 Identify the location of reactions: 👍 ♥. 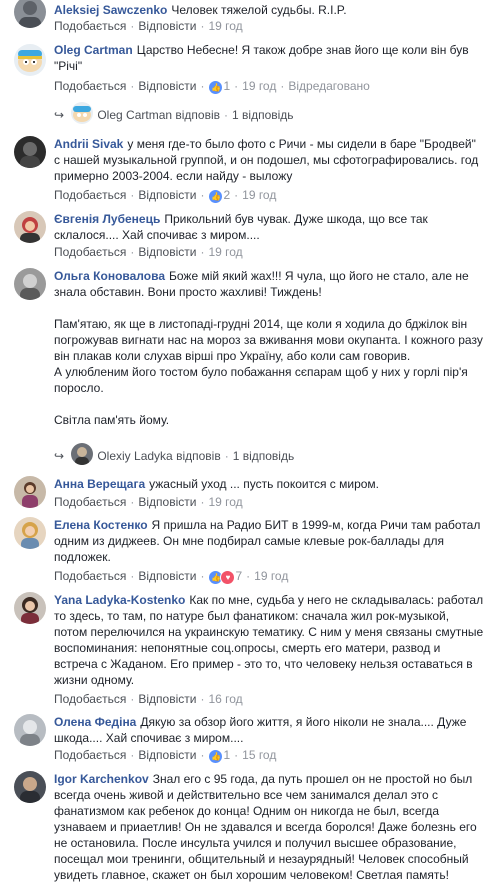
(222, 577).